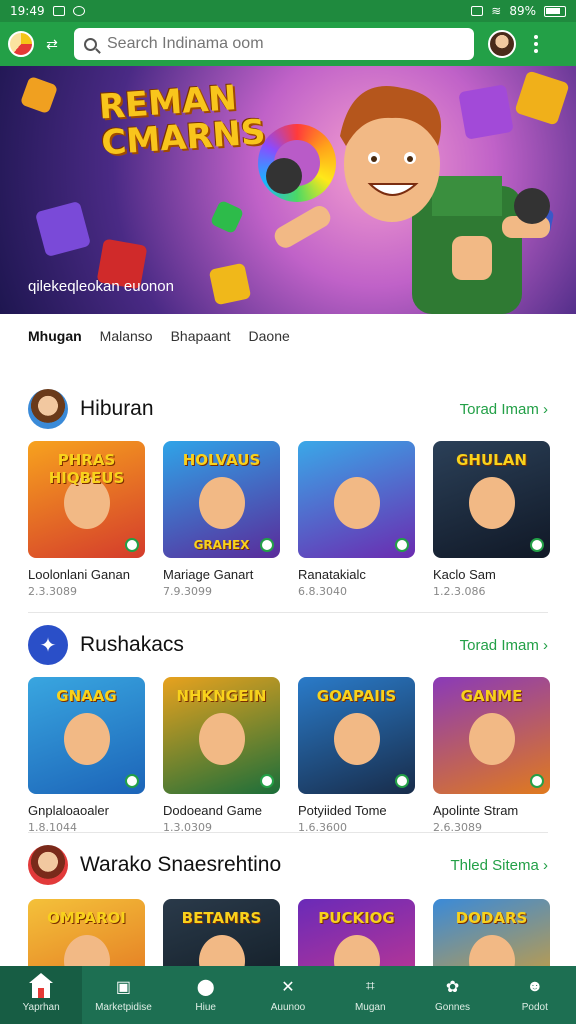  I want to click on see-more-link: Thled Sitema ›, so click(499, 865).